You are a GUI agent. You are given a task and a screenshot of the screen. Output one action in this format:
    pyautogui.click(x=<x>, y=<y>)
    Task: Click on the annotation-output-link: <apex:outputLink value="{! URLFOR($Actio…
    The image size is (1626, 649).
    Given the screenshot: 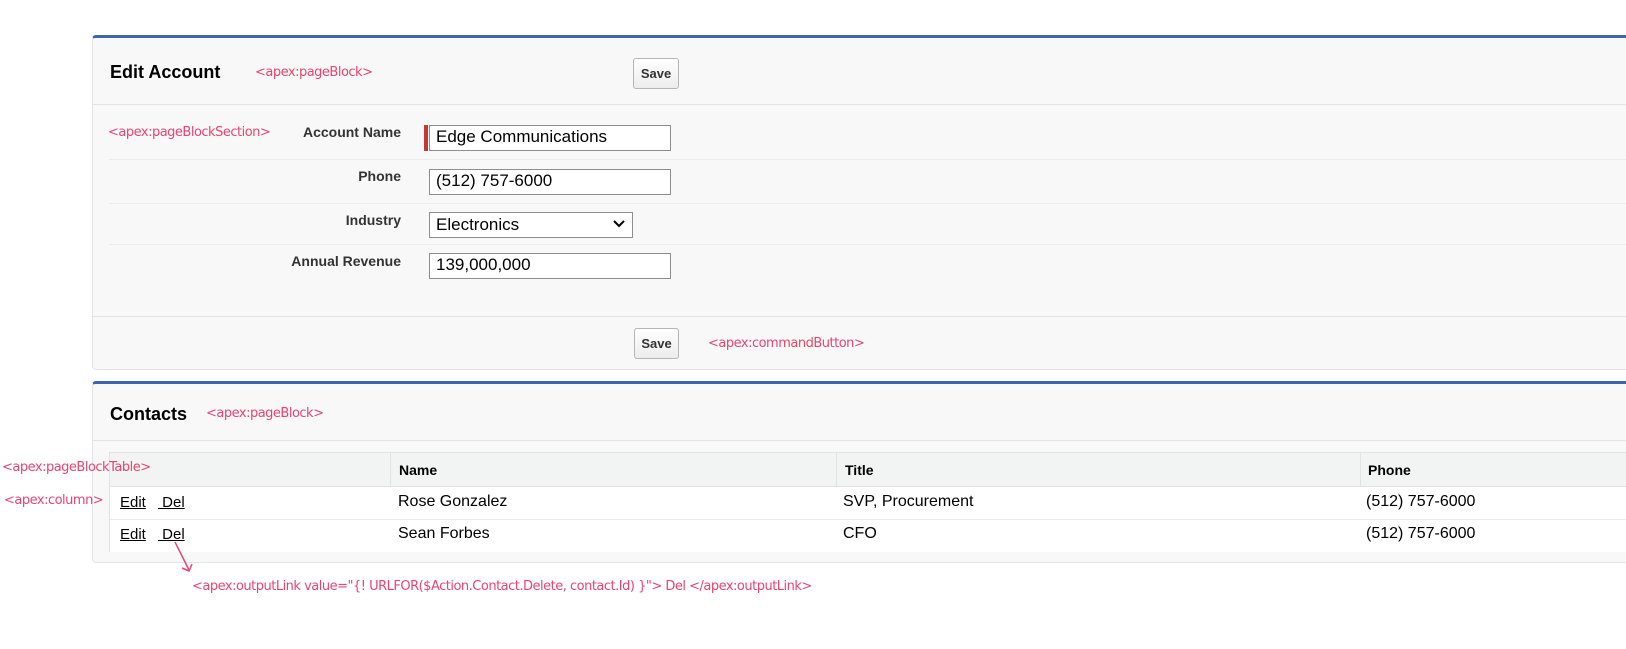 What is the action you would take?
    pyautogui.click(x=502, y=586)
    